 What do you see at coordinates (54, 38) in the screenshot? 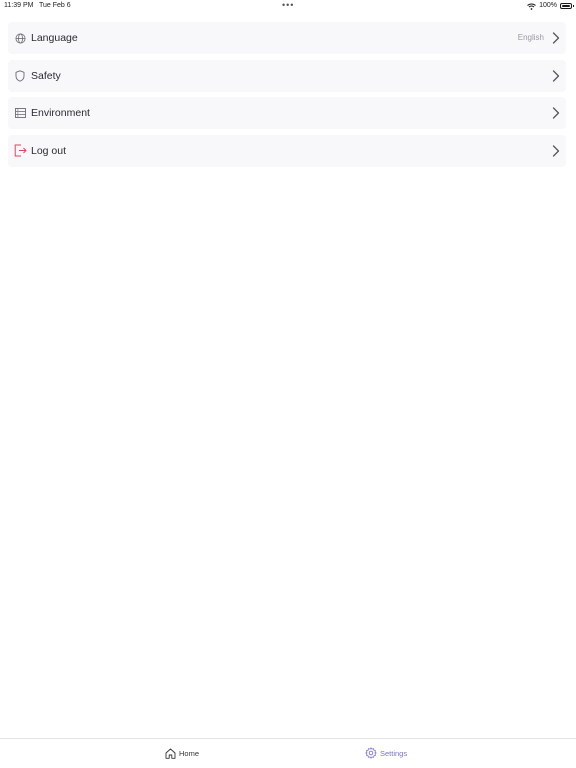
I see `settings-row-label: Language` at bounding box center [54, 38].